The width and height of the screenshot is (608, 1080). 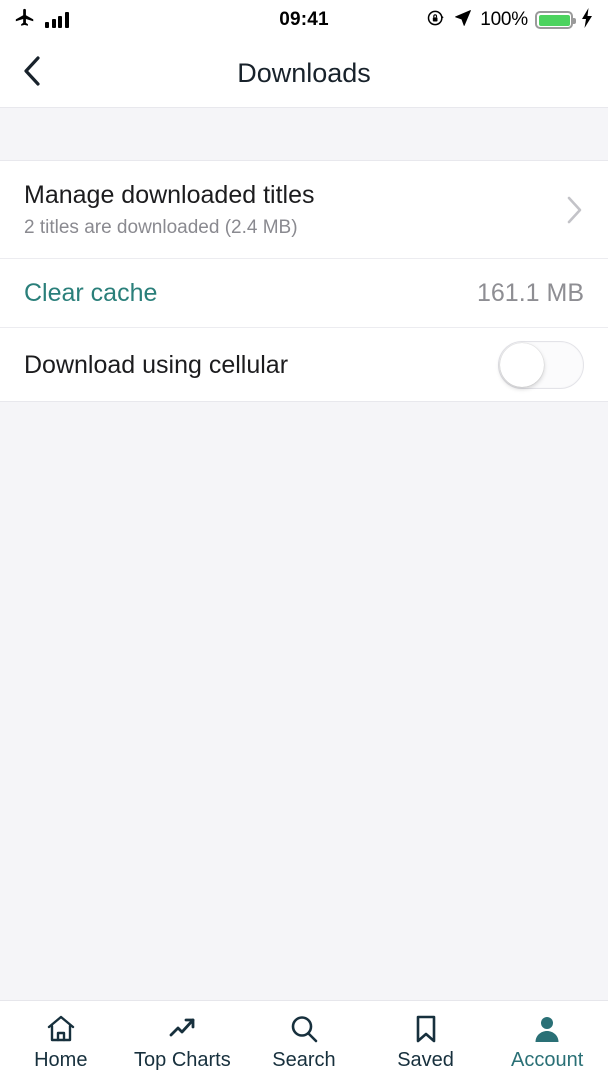 I want to click on battery-full-icon, so click(x=555, y=20).